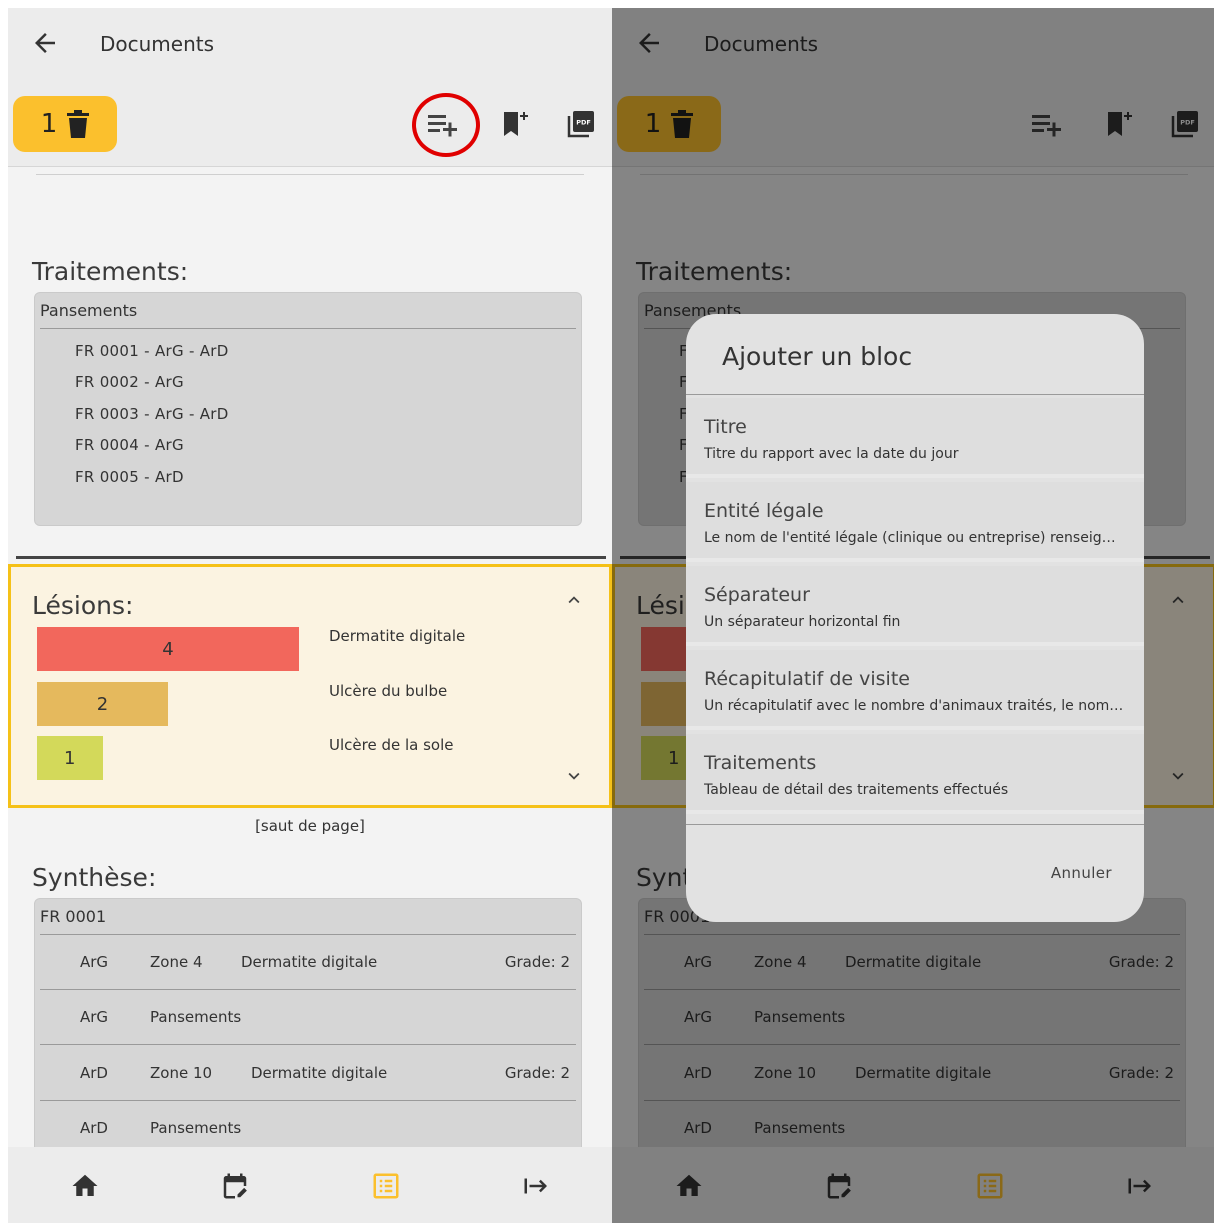 Image resolution: width=1214 pixels, height=1223 pixels. Describe the element at coordinates (308, 1017) in the screenshot. I see `table-row: ArG Pansements` at that location.